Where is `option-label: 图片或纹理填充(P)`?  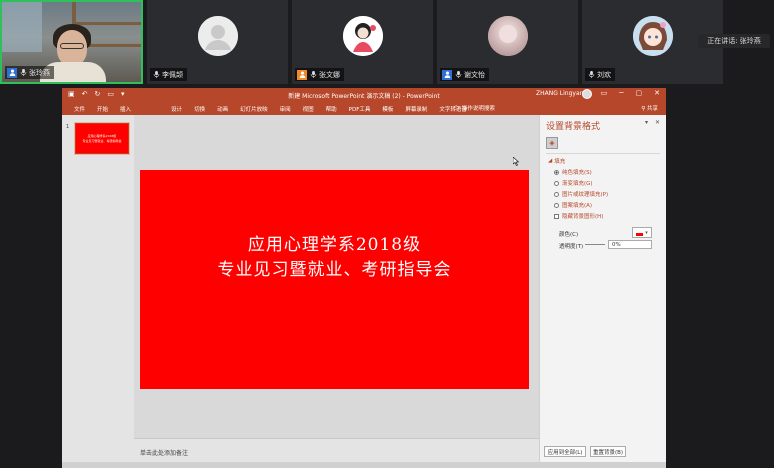
option-label: 图片或纹理填充(P) is located at coordinates (585, 195).